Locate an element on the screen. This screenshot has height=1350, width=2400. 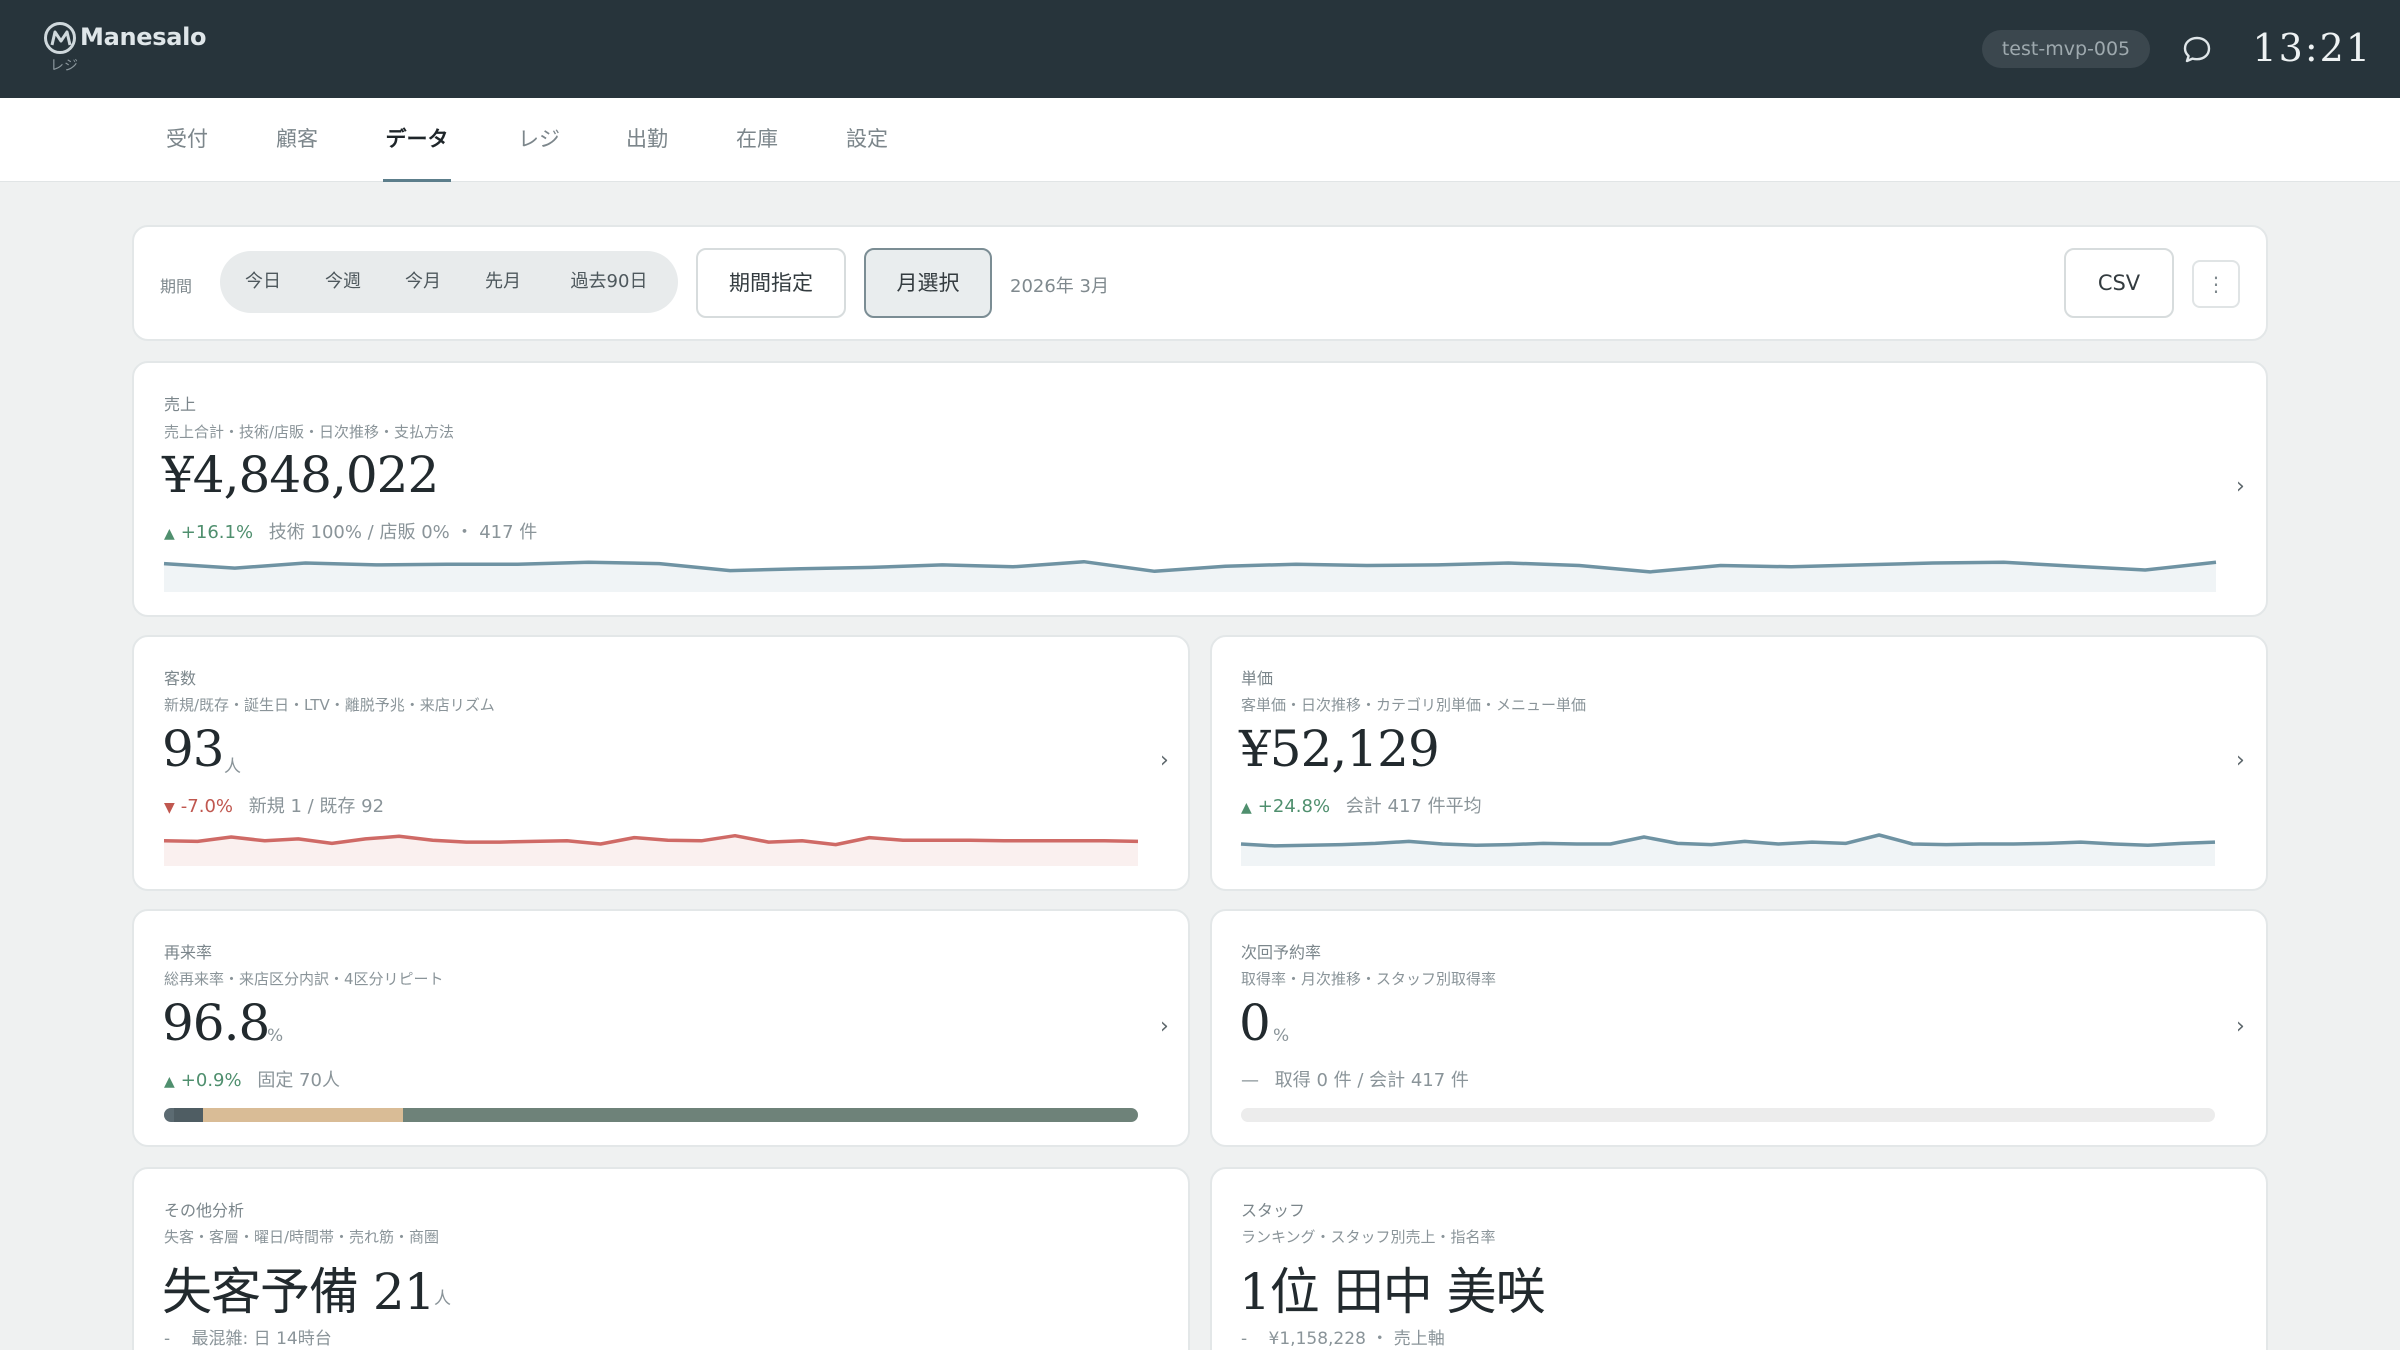
other-analysis-title: その他分析 is located at coordinates (204, 1210).